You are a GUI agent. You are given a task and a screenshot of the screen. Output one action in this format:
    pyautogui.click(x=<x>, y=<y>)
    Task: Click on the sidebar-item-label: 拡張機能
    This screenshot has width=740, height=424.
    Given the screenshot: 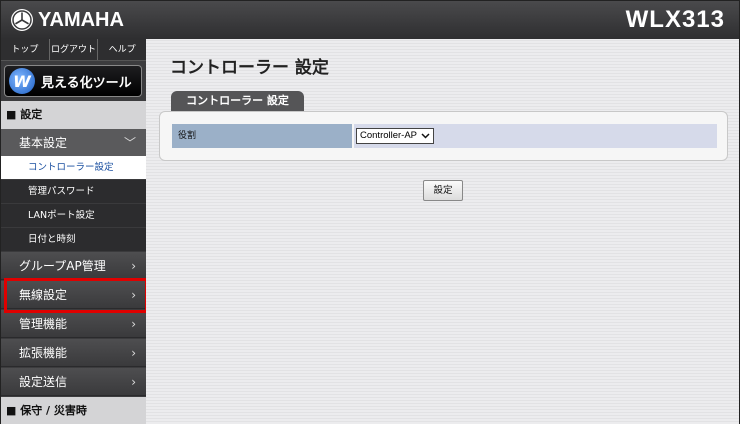 What is the action you would take?
    pyautogui.click(x=43, y=353)
    